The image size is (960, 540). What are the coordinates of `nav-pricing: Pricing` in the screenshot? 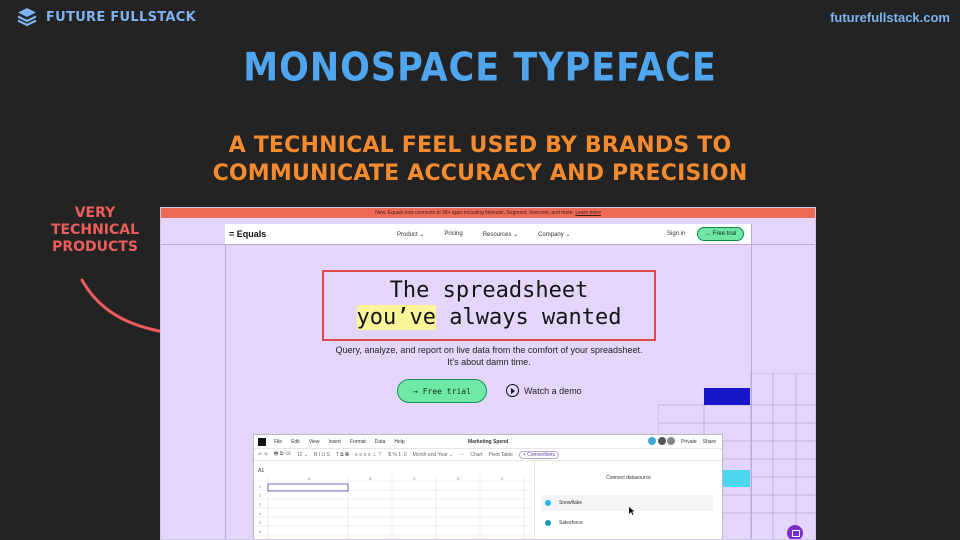 It's located at (453, 234).